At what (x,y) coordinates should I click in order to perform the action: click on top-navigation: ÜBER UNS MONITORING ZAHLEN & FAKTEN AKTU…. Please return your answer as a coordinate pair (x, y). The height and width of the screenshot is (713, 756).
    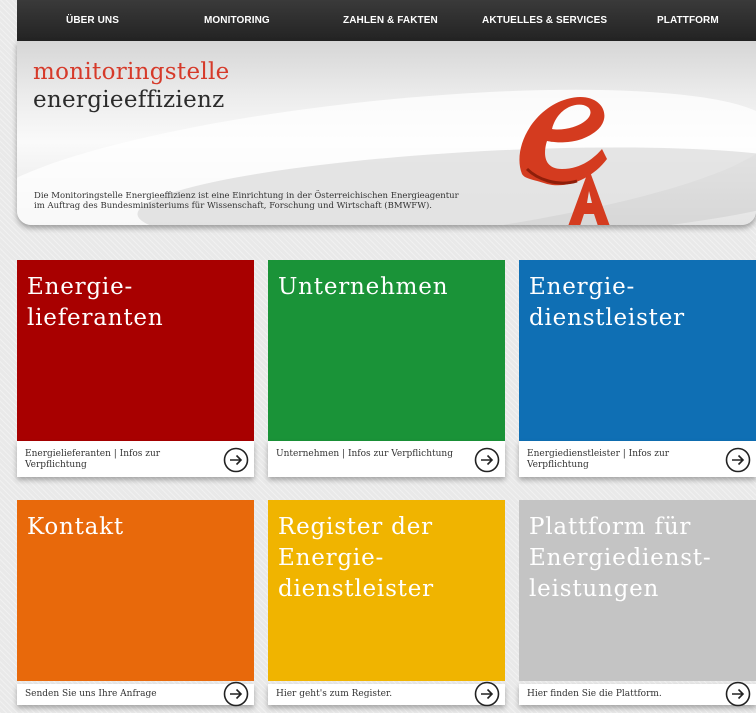
    Looking at the image, I should click on (386, 20).